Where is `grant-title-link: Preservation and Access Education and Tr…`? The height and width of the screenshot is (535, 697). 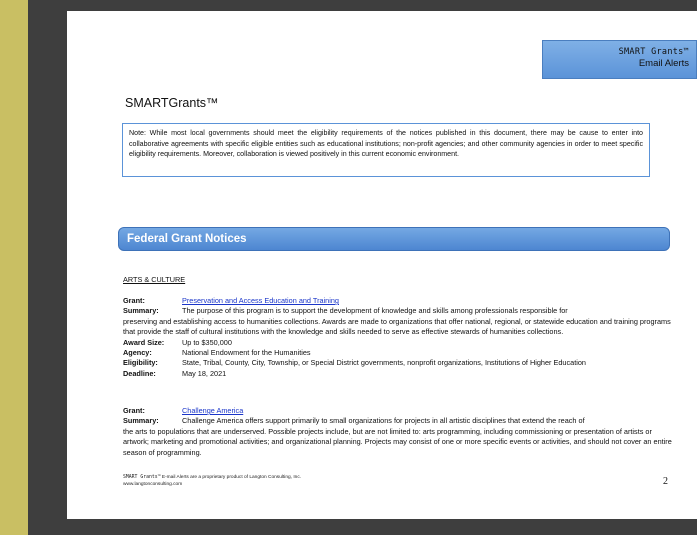
grant-title-link: Preservation and Access Education and Tr… is located at coordinates (427, 301).